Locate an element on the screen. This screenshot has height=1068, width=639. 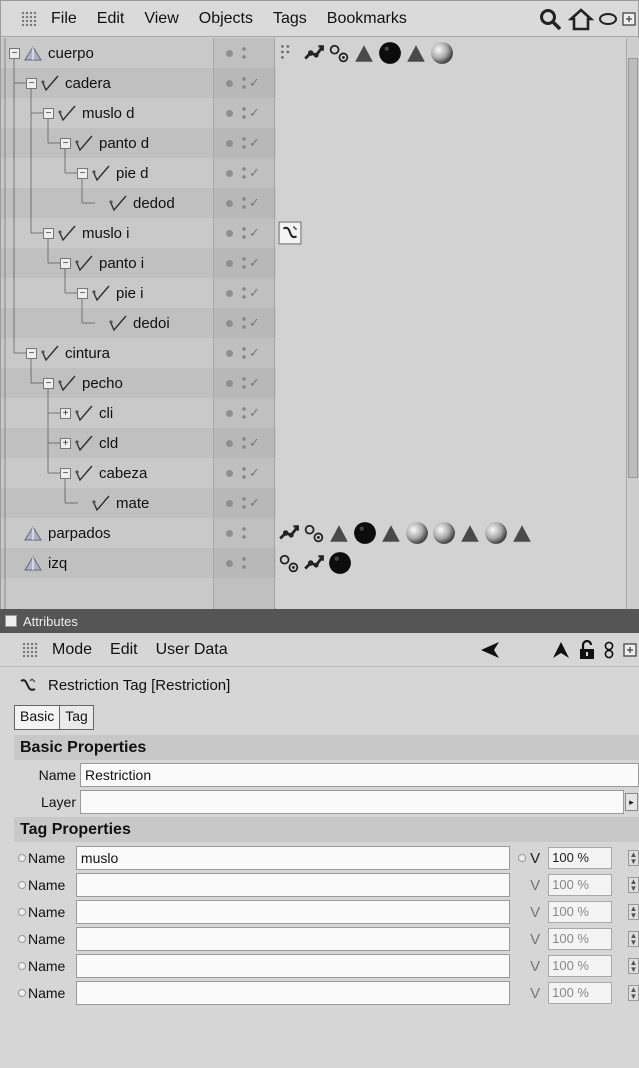
ik-chain-icon is located at coordinates (314, 563).